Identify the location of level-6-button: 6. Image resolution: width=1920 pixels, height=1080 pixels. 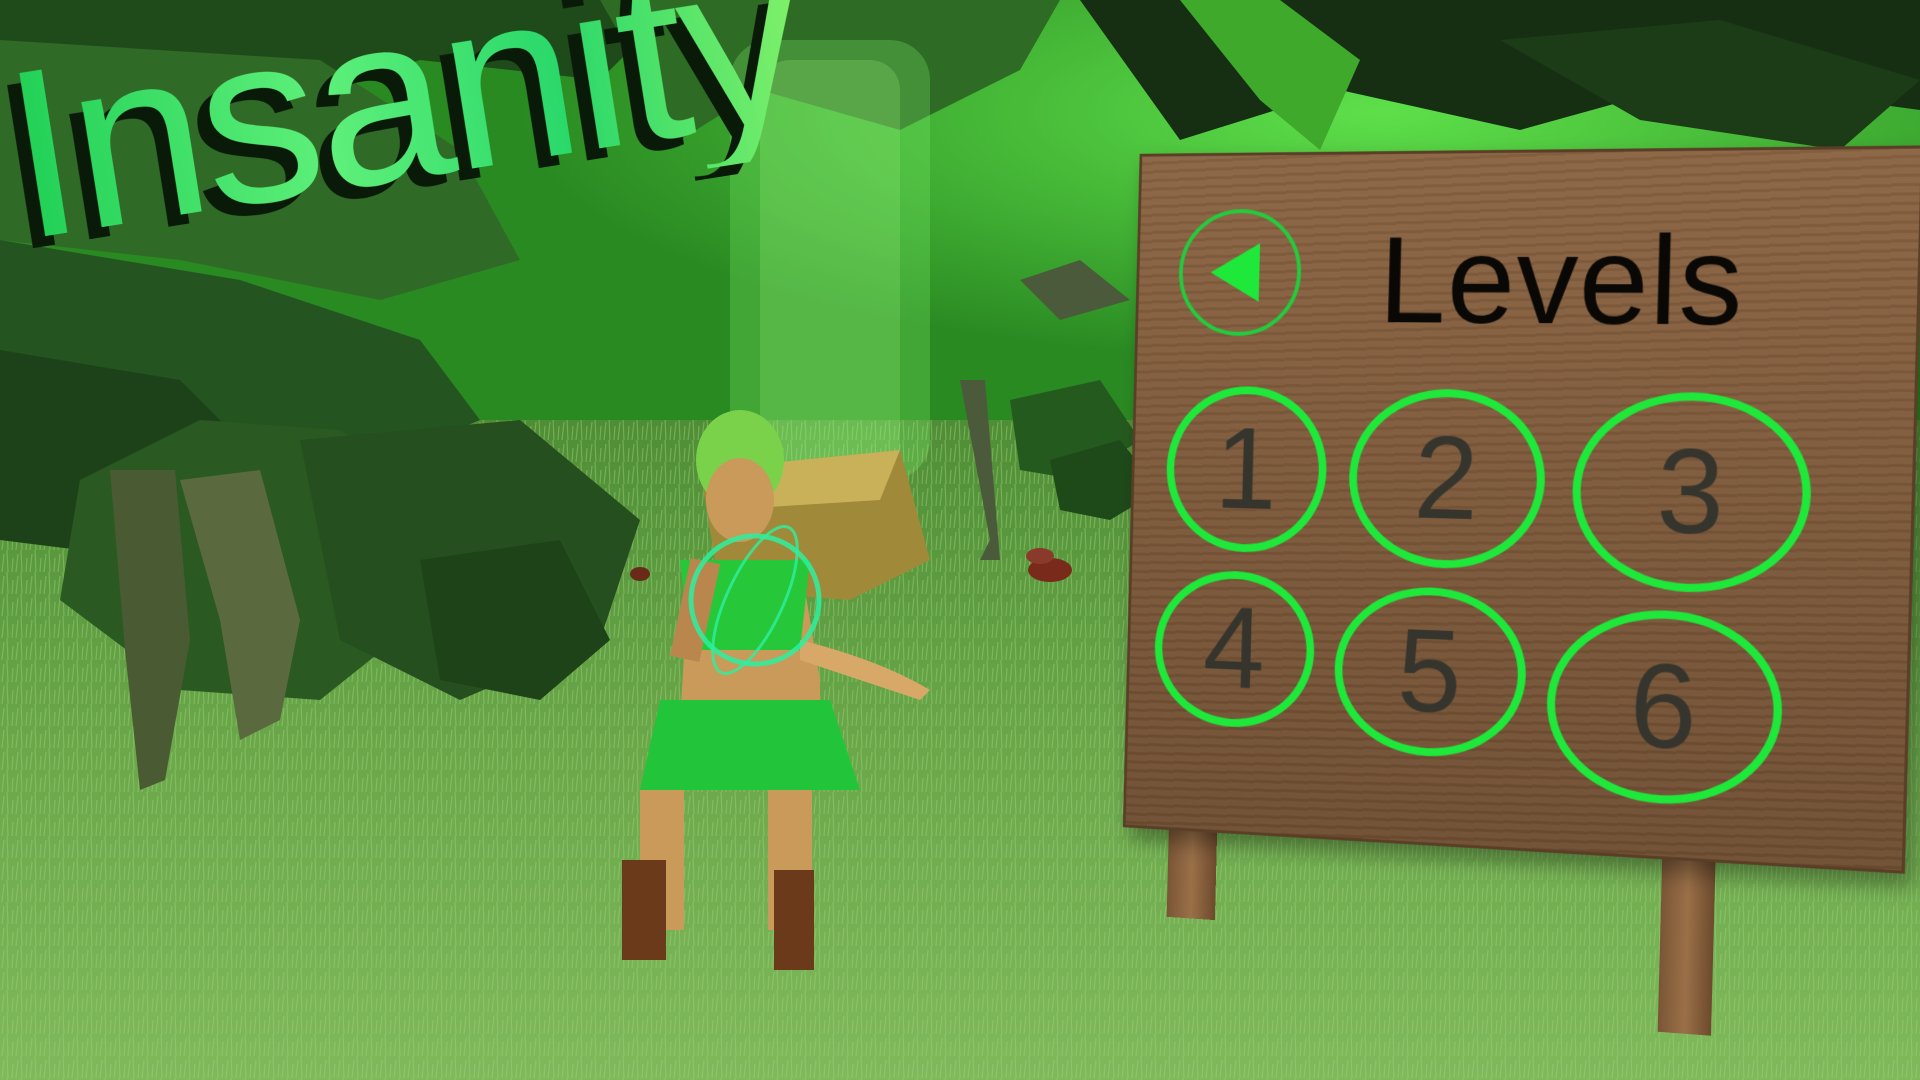
(1665, 708).